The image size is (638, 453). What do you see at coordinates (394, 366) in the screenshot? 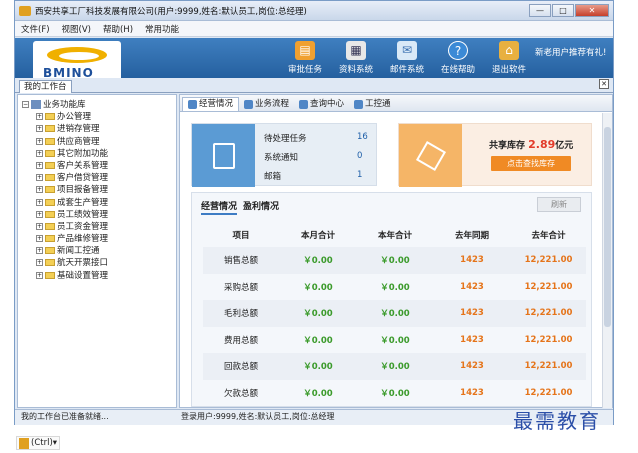
I see `table-row: 回款总额 ￥0.00 ￥0.00 1423 12,221.00` at bounding box center [394, 366].